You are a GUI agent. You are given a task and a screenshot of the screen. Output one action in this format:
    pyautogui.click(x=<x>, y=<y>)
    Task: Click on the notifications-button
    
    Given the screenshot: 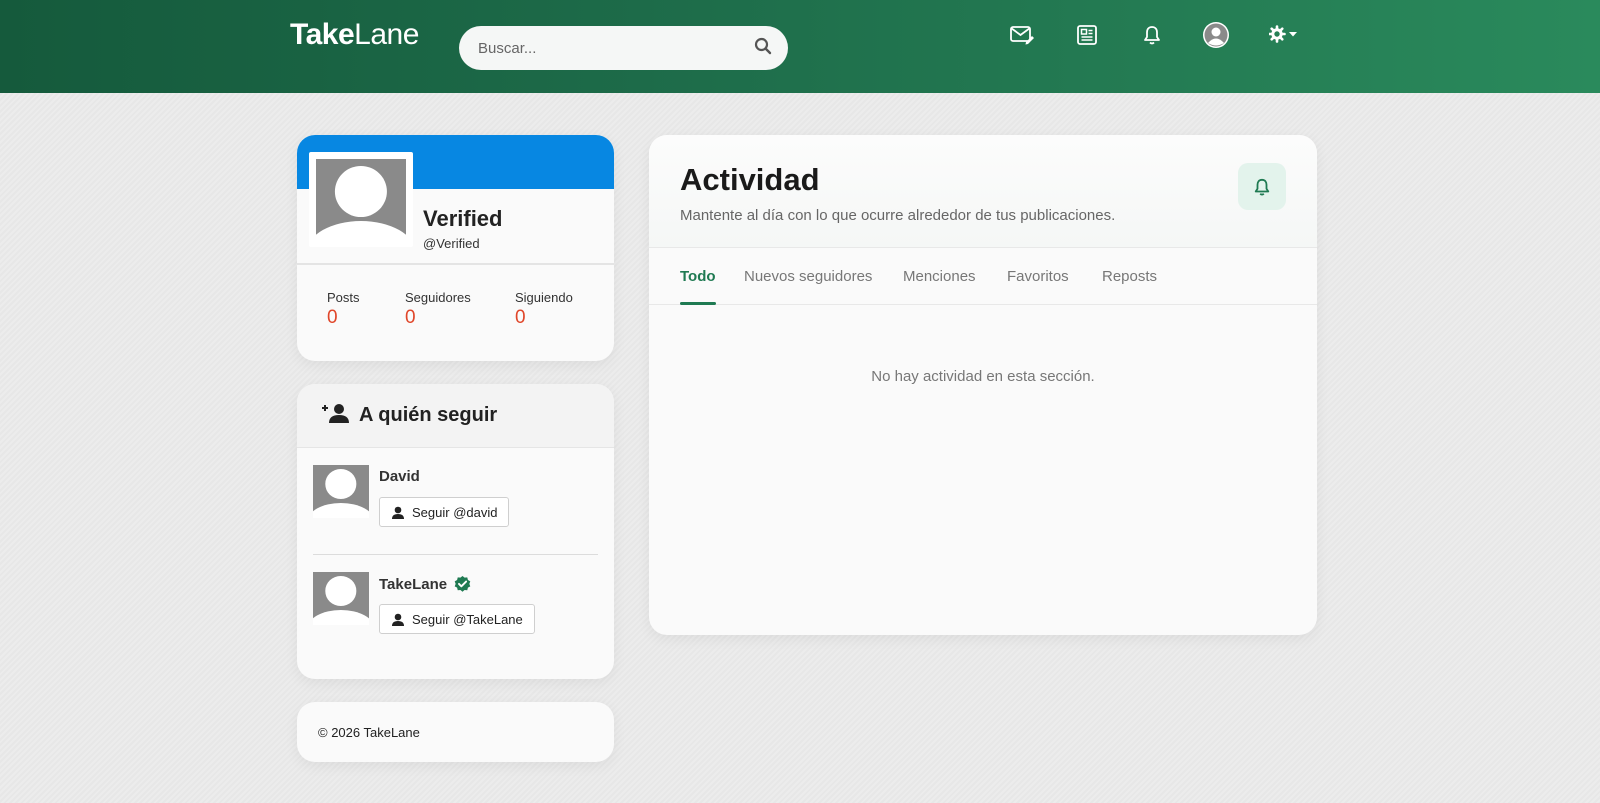 What is the action you would take?
    pyautogui.click(x=1262, y=186)
    